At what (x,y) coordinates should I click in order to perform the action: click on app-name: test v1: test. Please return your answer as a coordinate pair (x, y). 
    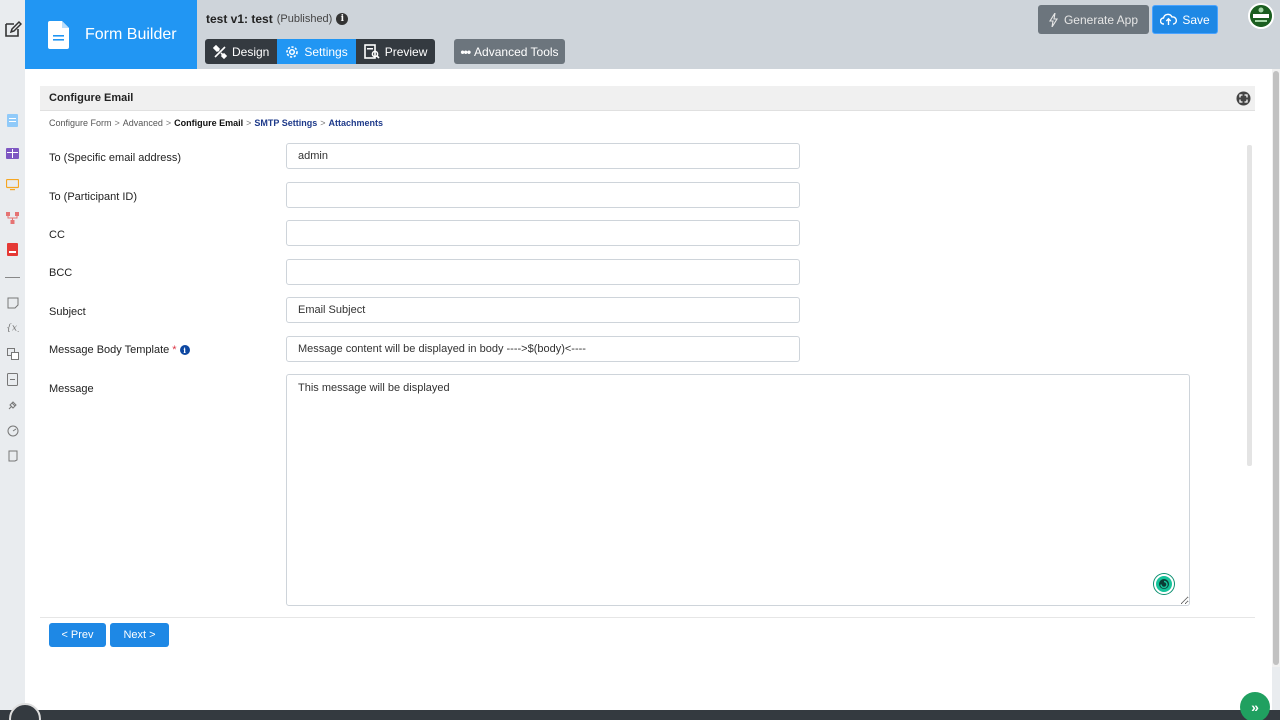
    Looking at the image, I should click on (239, 19).